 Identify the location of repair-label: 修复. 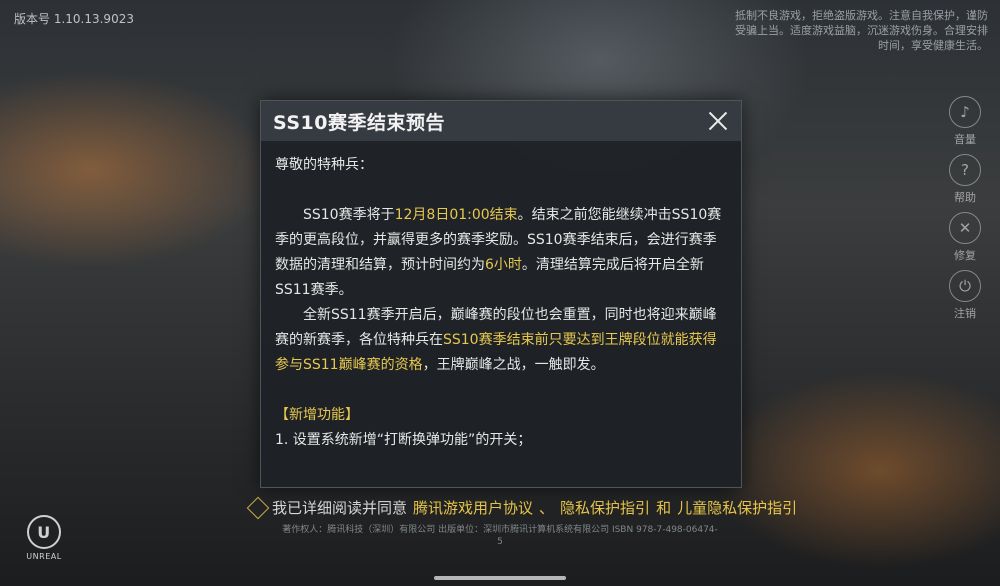
(965, 255).